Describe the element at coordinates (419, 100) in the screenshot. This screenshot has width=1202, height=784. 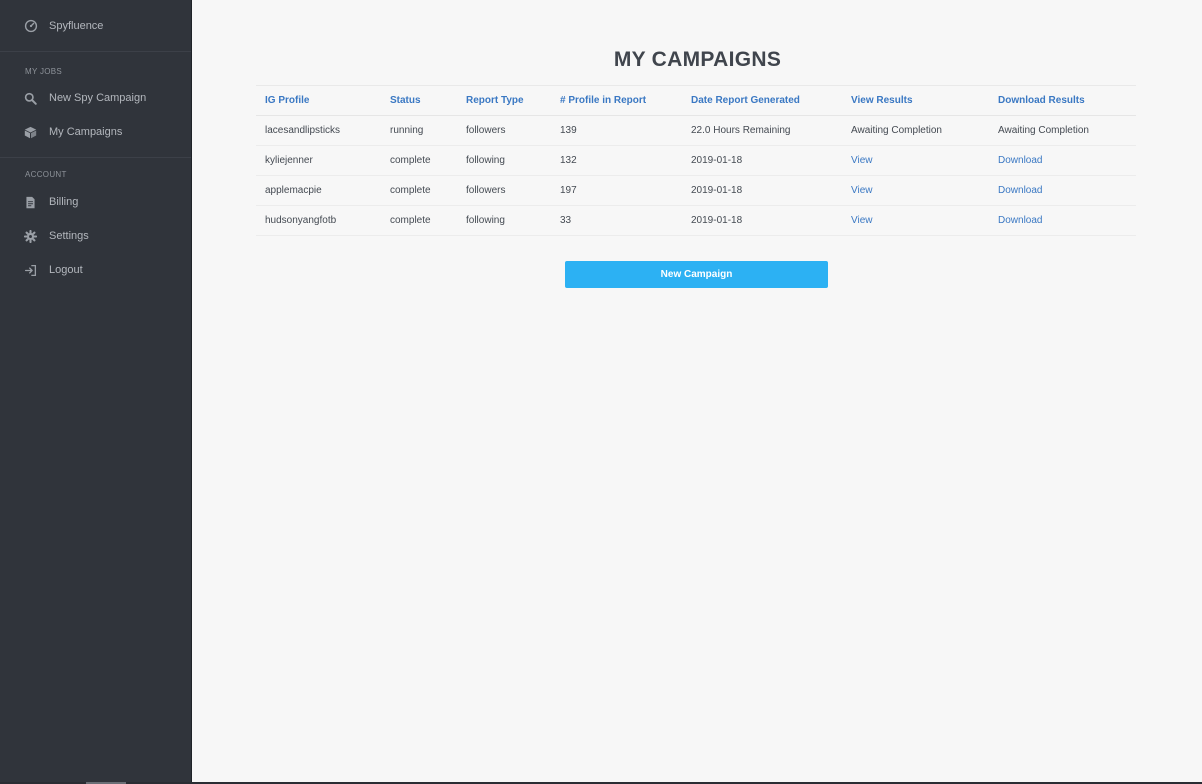
I see `column-header-status: Status` at that location.